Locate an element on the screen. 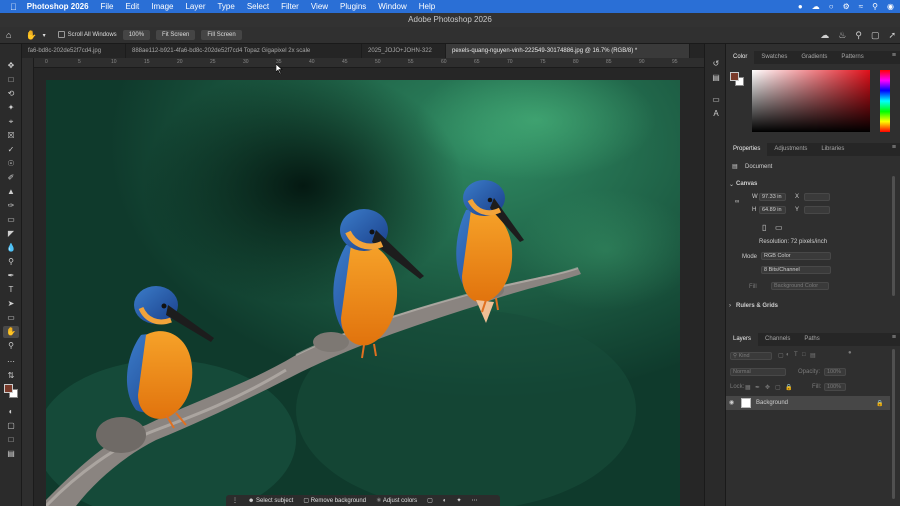 The height and width of the screenshot is (506, 900). blur-tool-icon: 💧 is located at coordinates (11, 248).